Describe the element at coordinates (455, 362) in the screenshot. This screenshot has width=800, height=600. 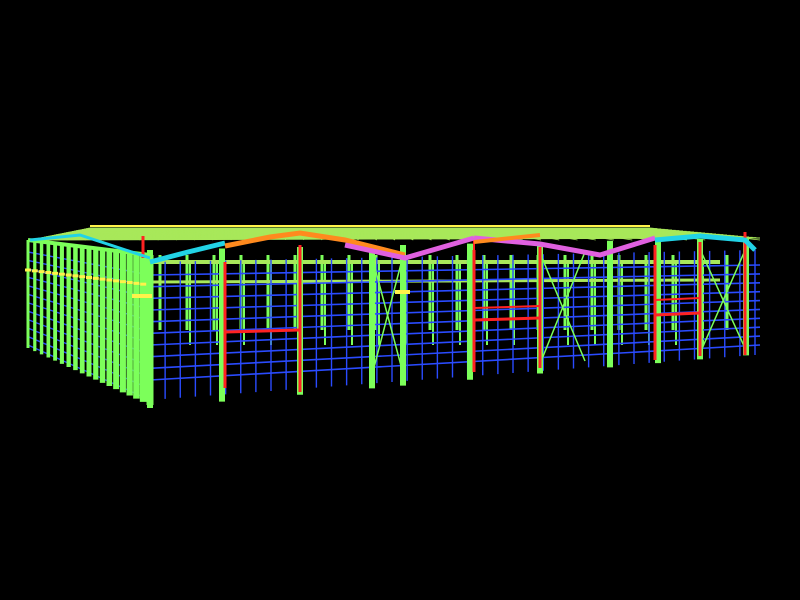
I see `front-girt` at that location.